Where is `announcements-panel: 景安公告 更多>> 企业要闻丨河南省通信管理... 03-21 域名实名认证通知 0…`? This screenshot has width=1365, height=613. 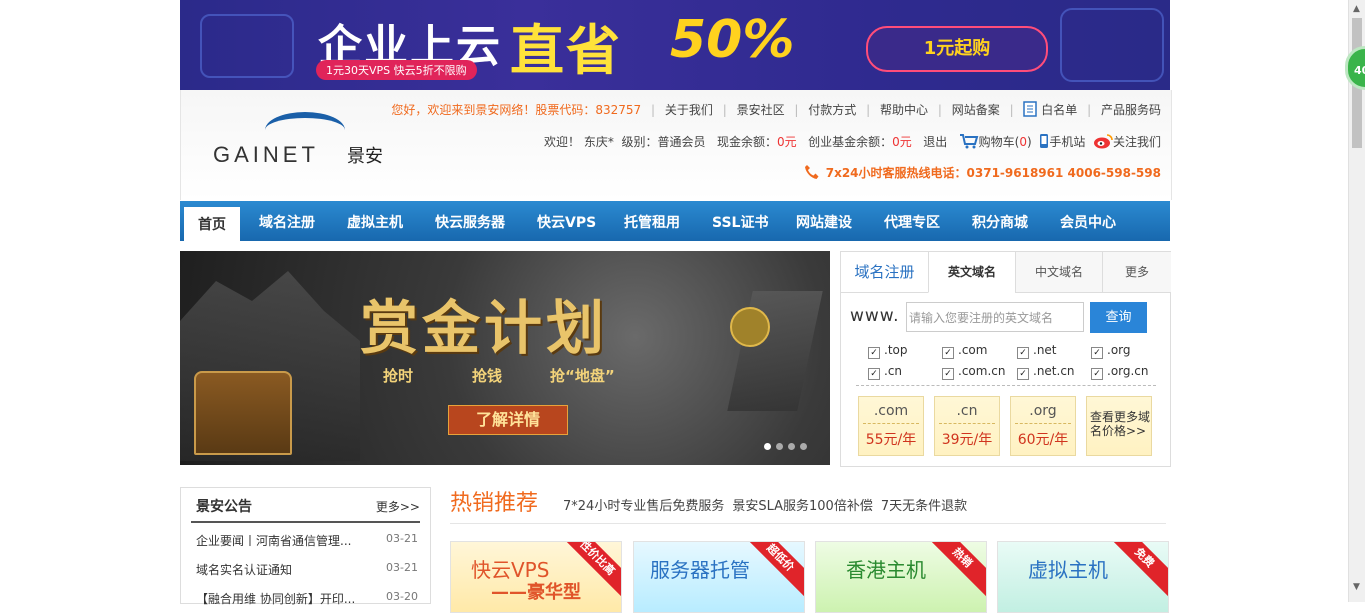 announcements-panel: 景安公告 更多>> 企业要闻丨河南省通信管理... 03-21 域名实名认证通知 0… is located at coordinates (305, 547).